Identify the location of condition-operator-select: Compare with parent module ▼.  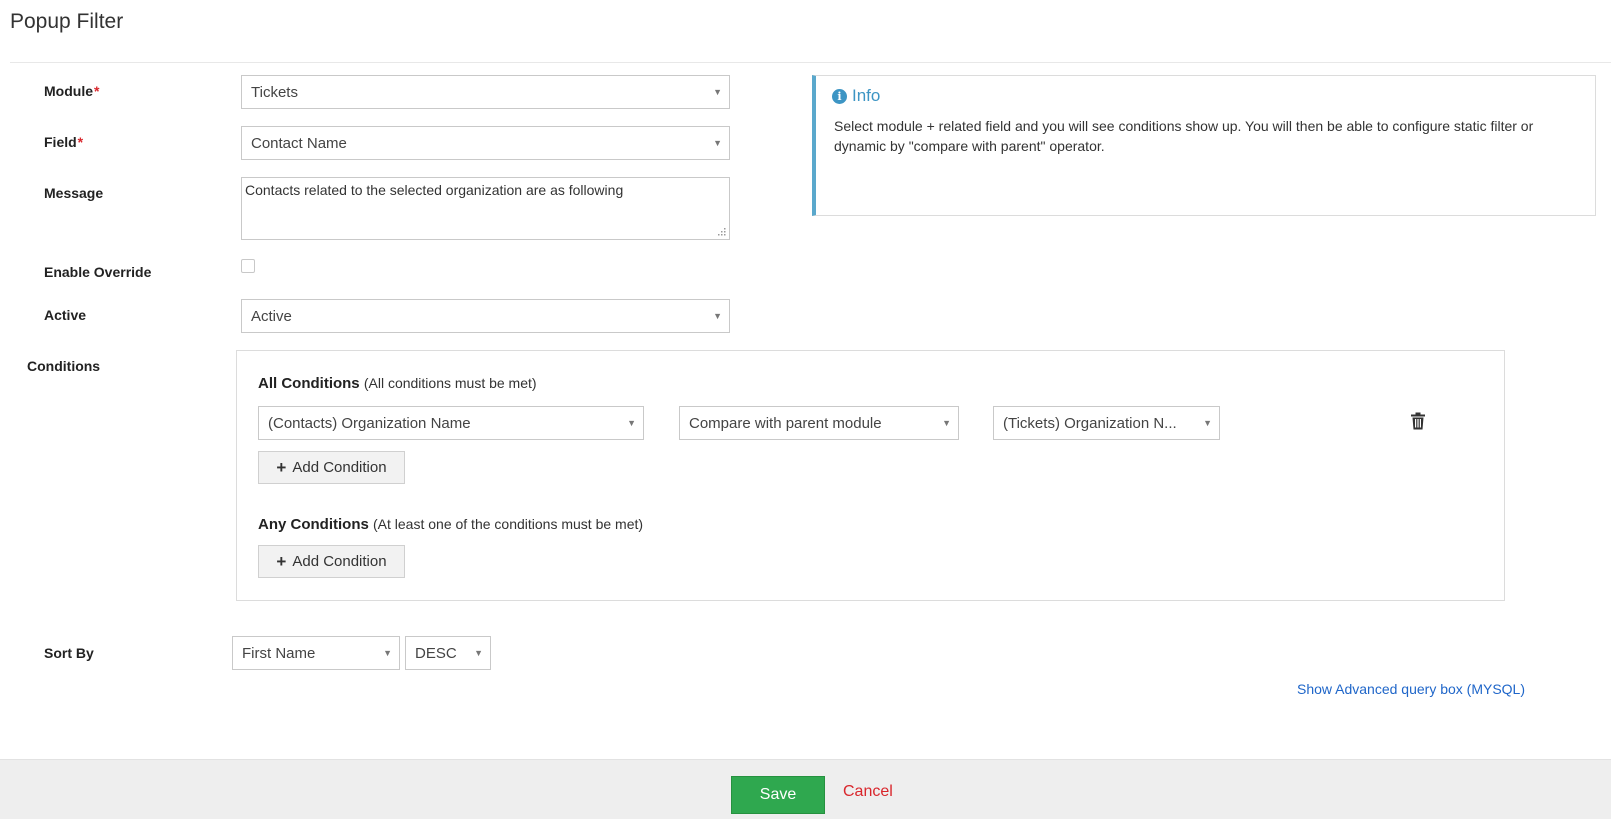
(819, 423).